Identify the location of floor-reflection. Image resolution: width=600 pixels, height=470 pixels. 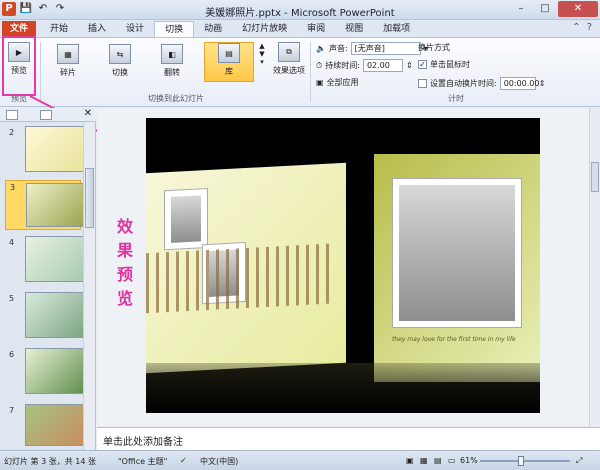
(343, 388).